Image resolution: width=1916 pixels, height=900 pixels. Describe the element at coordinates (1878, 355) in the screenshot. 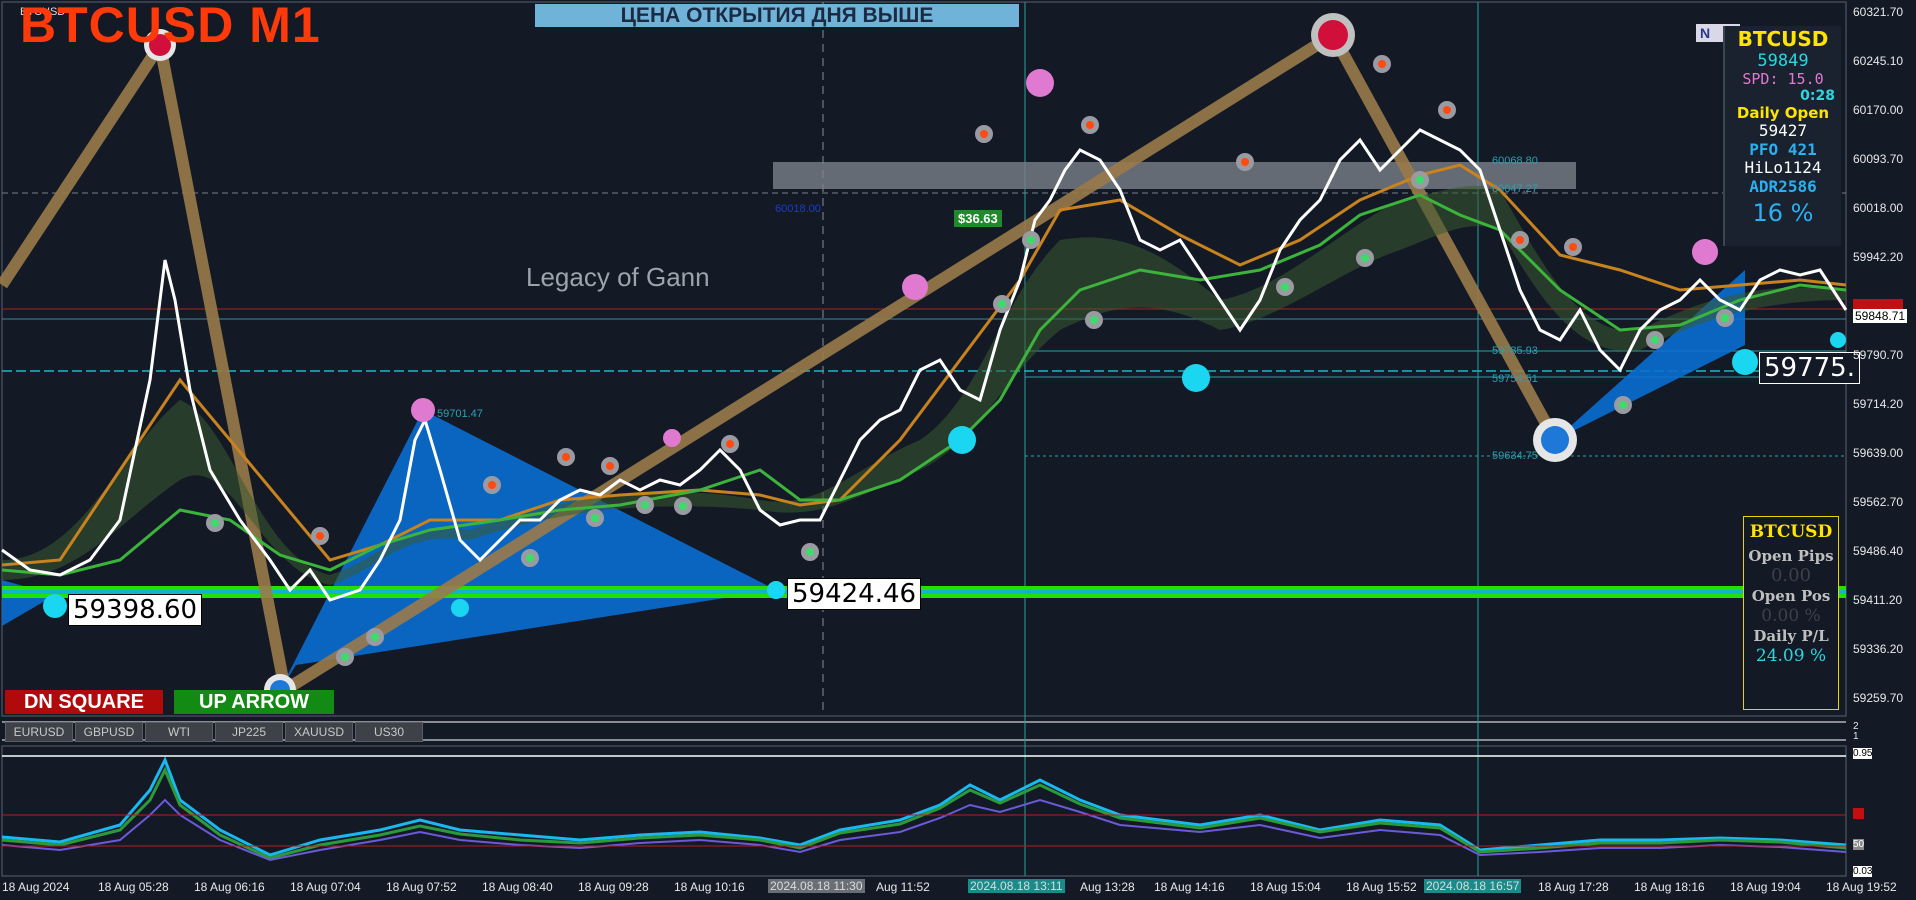

I see `y-tick: 59790.70` at that location.